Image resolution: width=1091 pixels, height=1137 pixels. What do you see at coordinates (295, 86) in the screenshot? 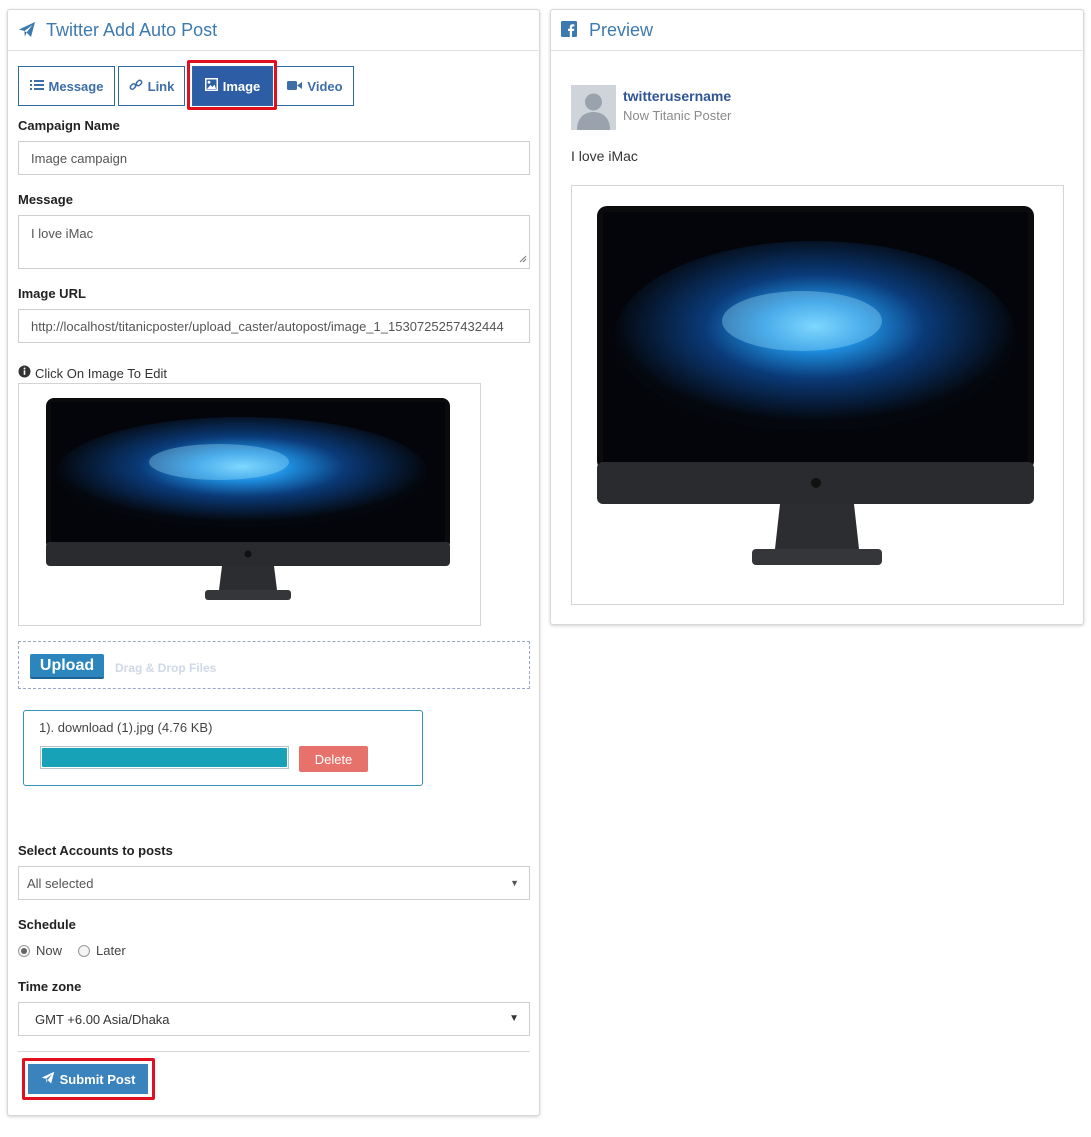
I see `video-icon` at bounding box center [295, 86].